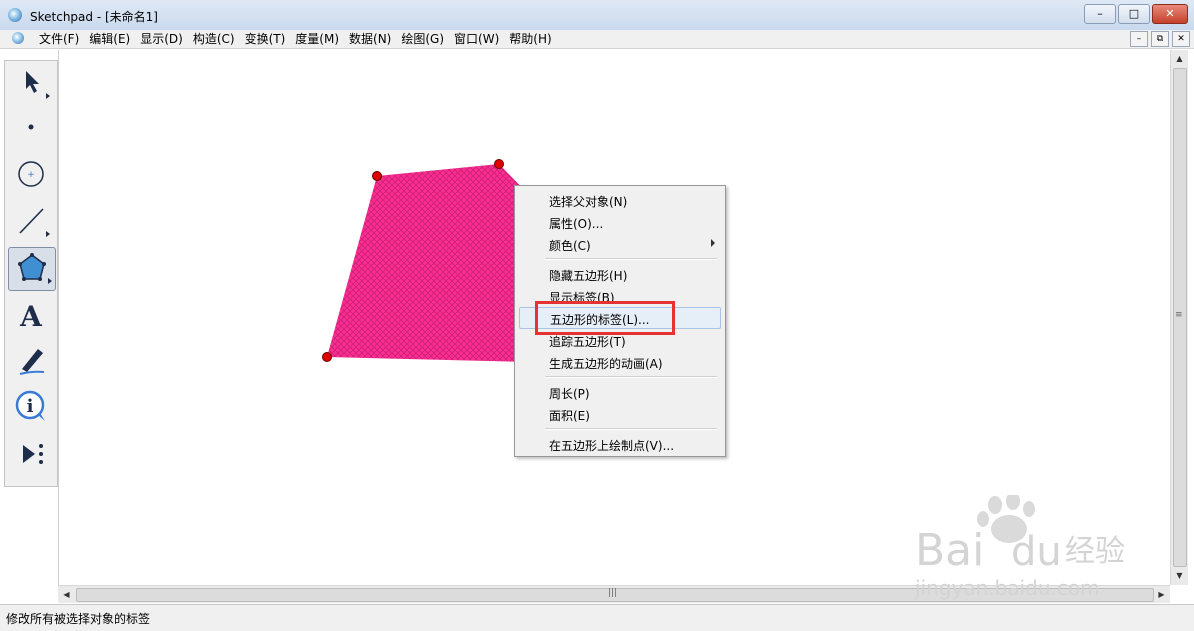 This screenshot has width=1194, height=631. I want to click on point-tool-button, so click(31, 130).